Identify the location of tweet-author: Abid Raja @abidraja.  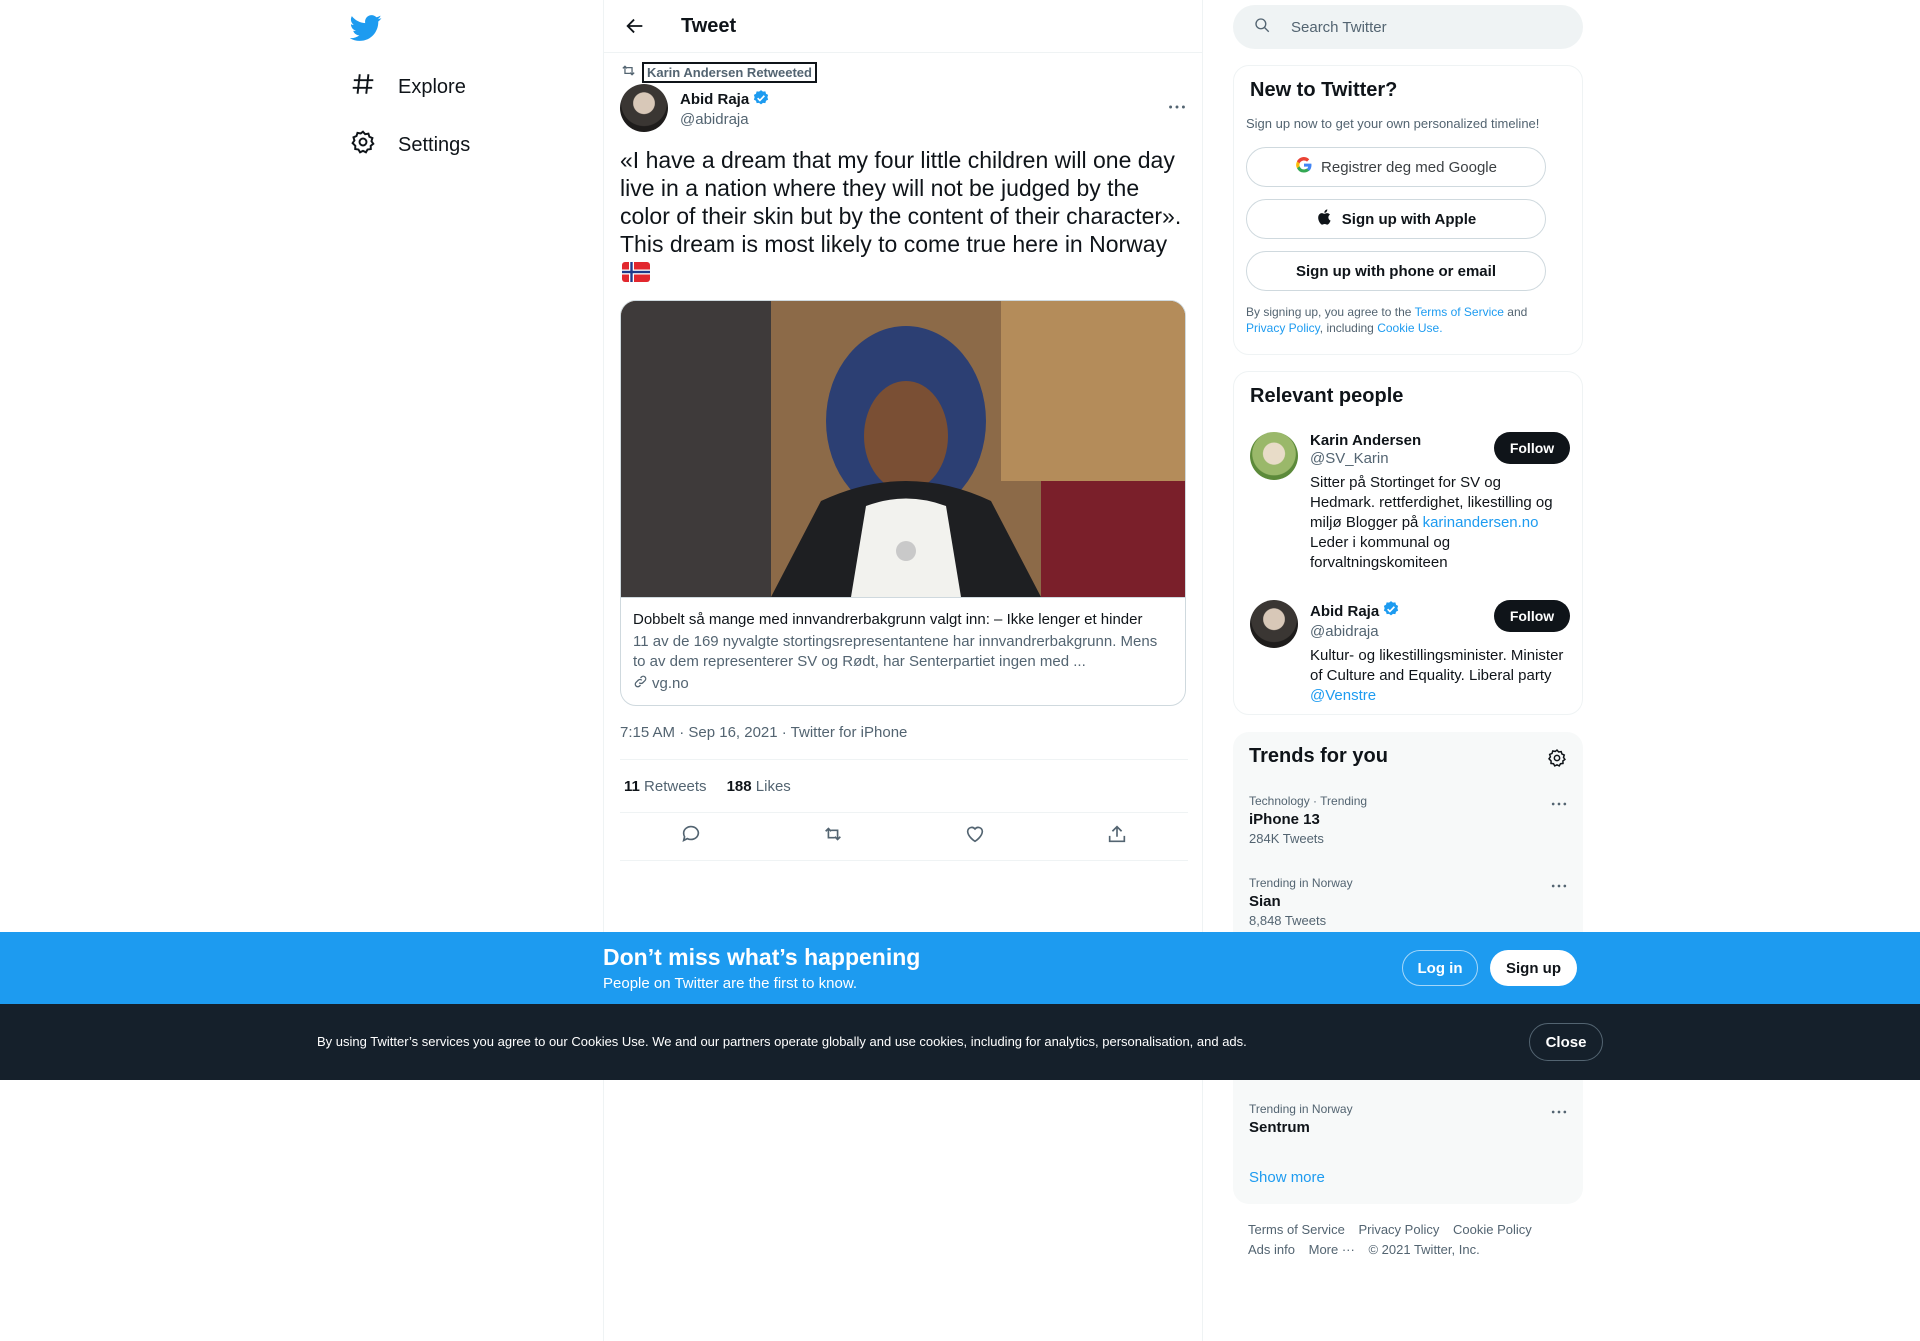
(904, 108).